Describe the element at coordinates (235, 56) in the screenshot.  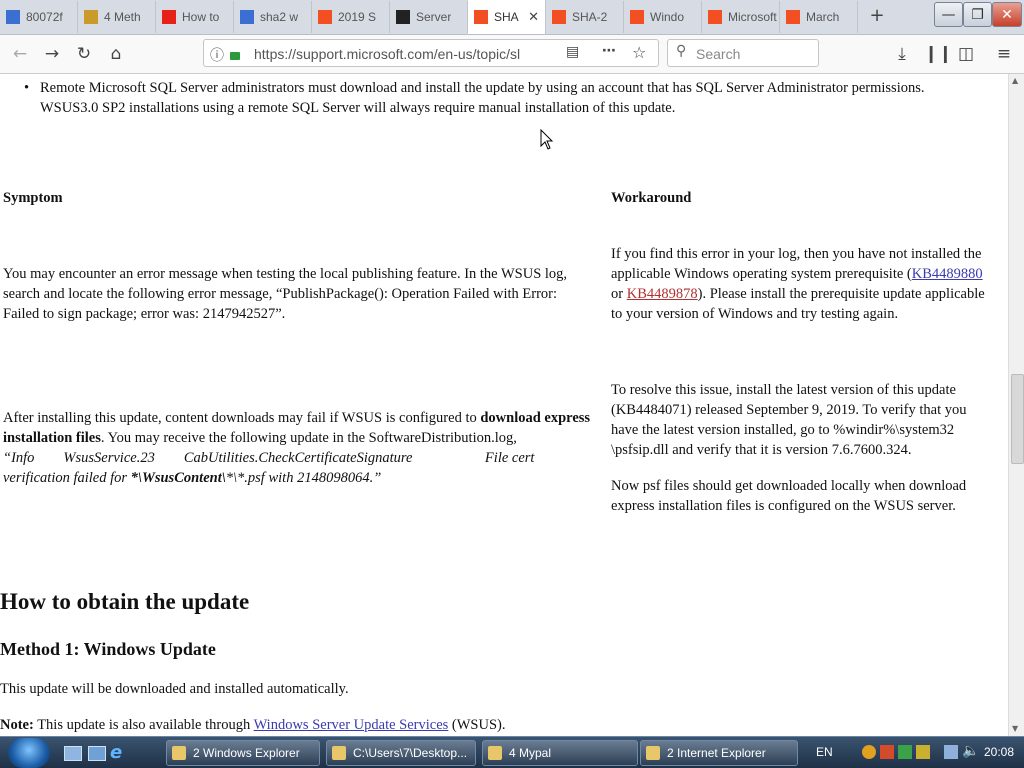
I see `lock-icon` at that location.